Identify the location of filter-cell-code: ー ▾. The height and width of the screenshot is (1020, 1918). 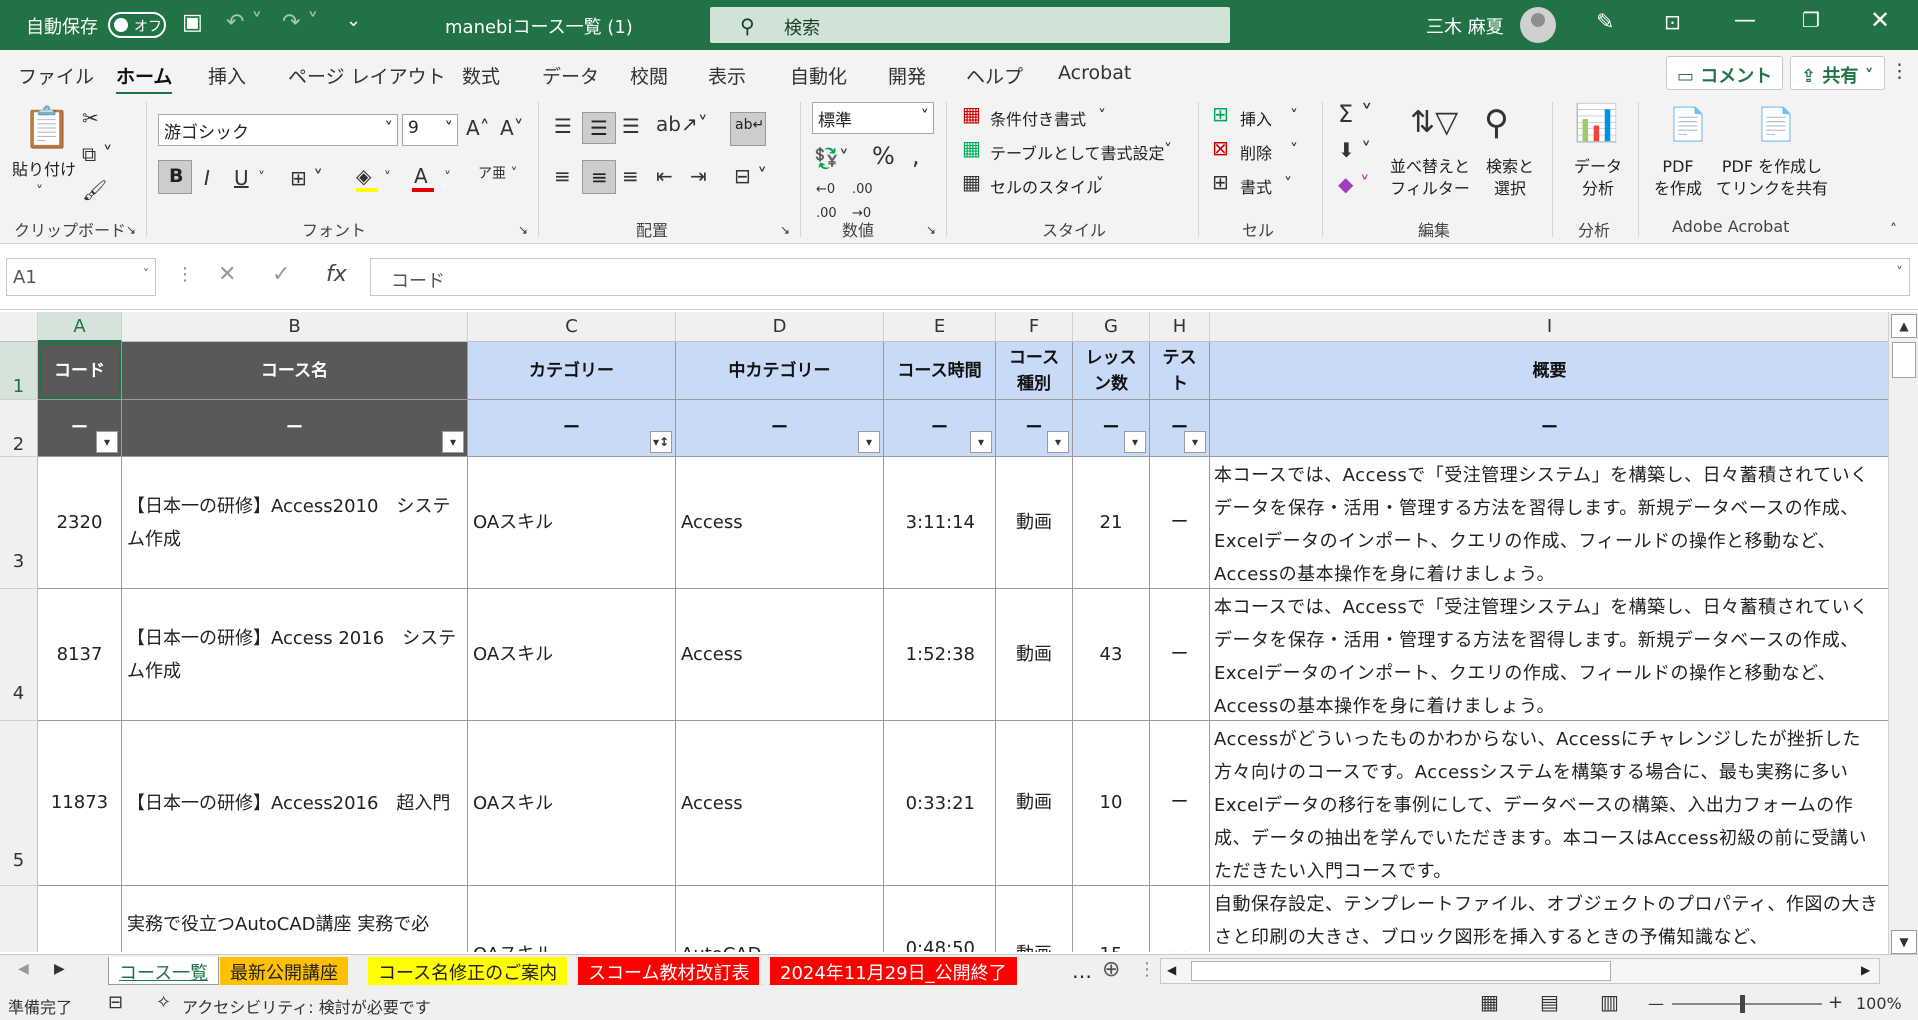
(80, 428).